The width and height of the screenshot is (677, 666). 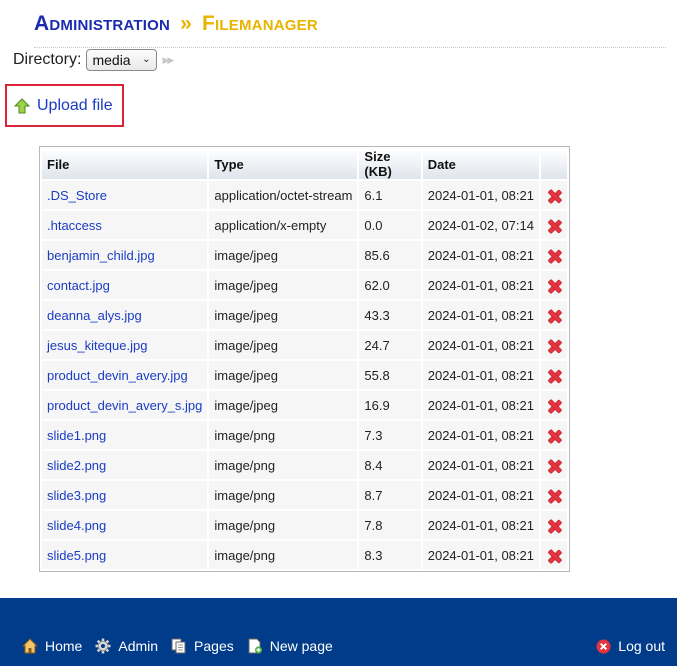 I want to click on directory-select: media ⌄, so click(x=122, y=60).